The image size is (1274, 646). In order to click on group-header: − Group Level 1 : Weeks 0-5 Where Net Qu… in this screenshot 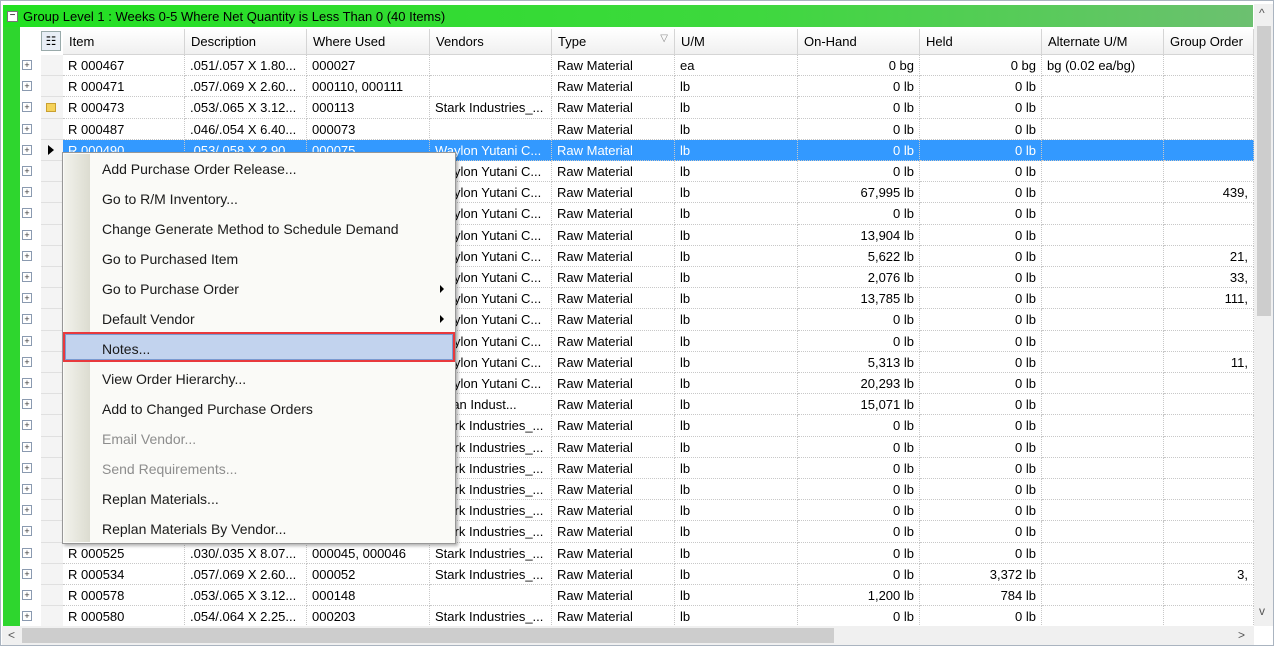, I will do `click(628, 16)`.